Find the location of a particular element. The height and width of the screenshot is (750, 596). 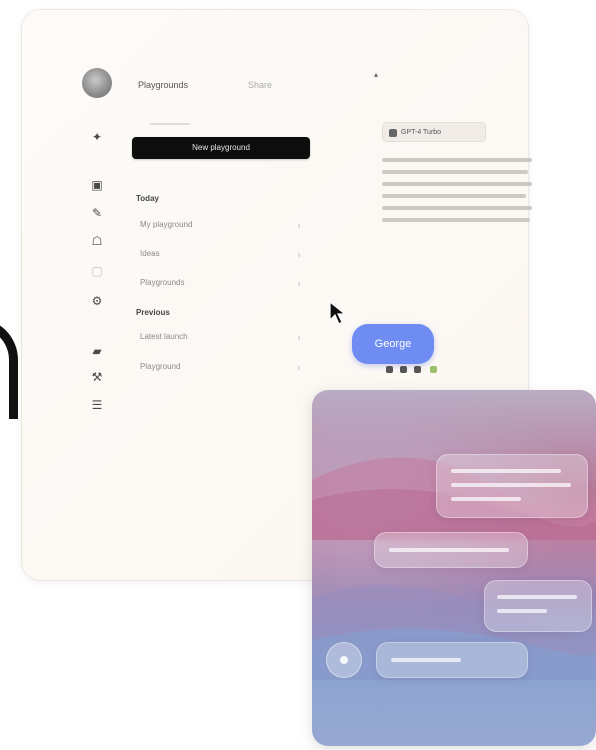

icon-rail: ✦ ▣ ✎ ☖ ▢ ⚙ ▰ ⚒ ☰ is located at coordinates (97, 248).